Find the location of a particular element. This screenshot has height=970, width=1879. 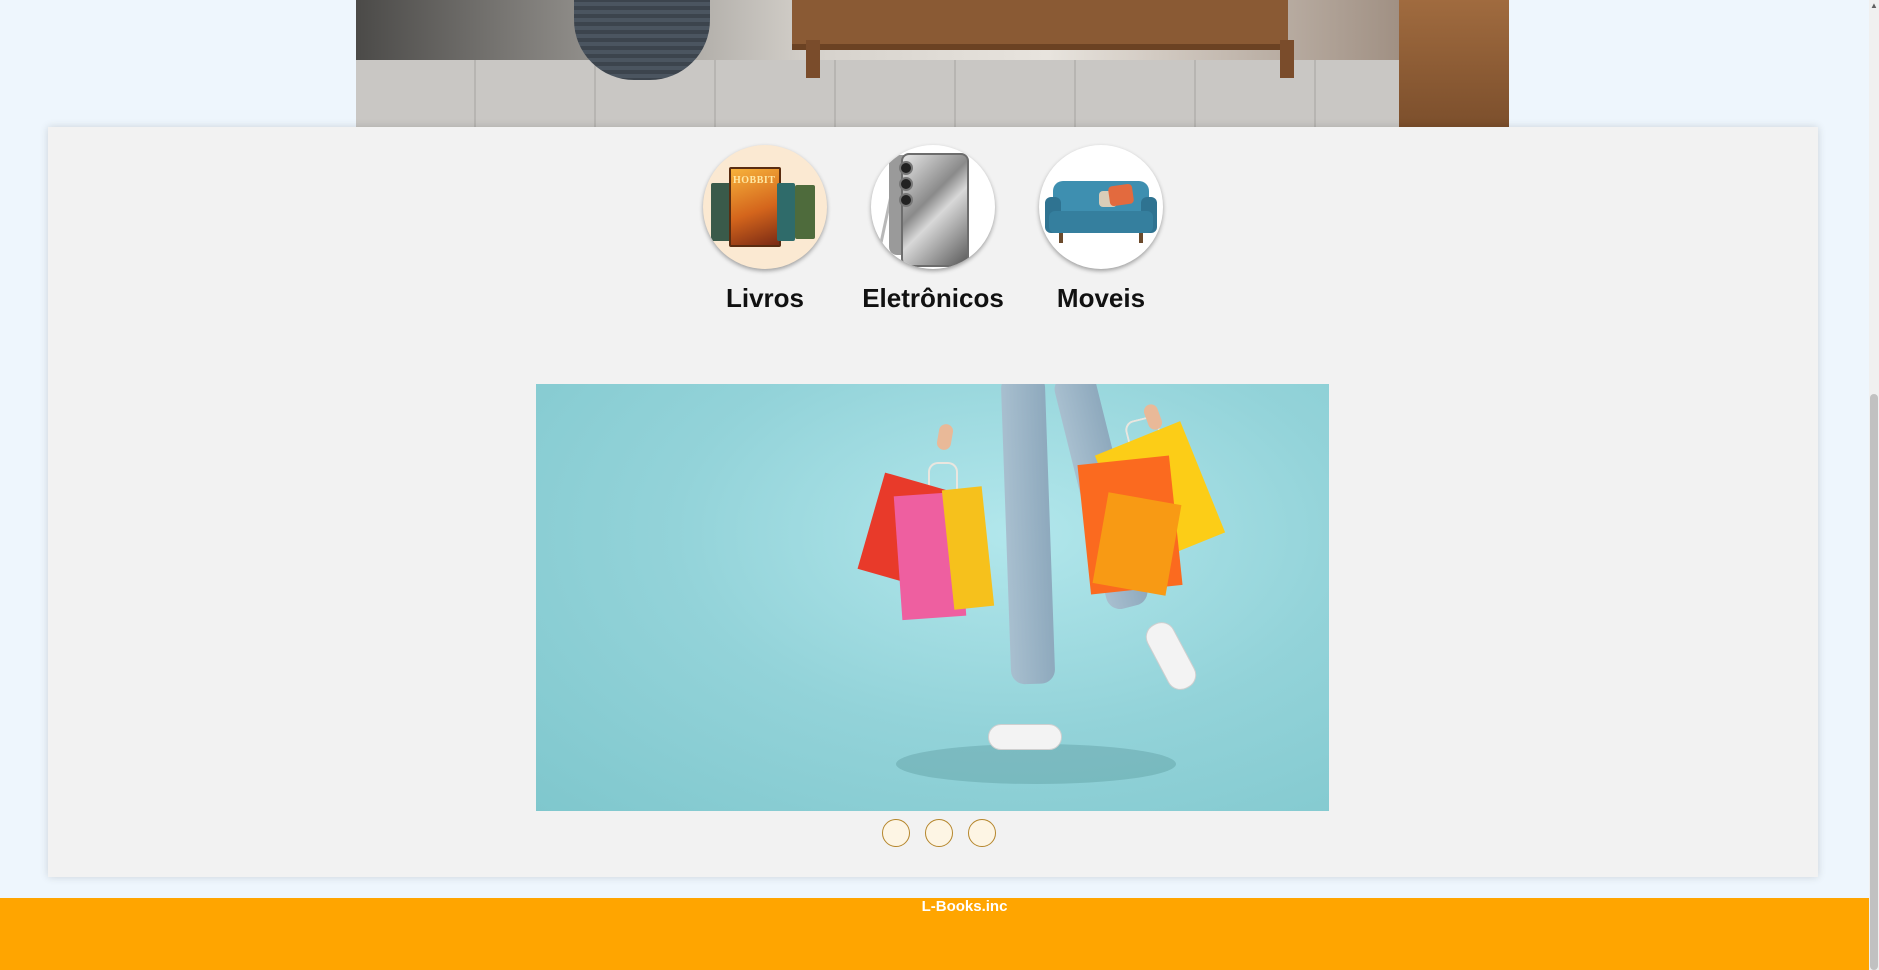

scrollbar-thumb is located at coordinates (1874, 682).